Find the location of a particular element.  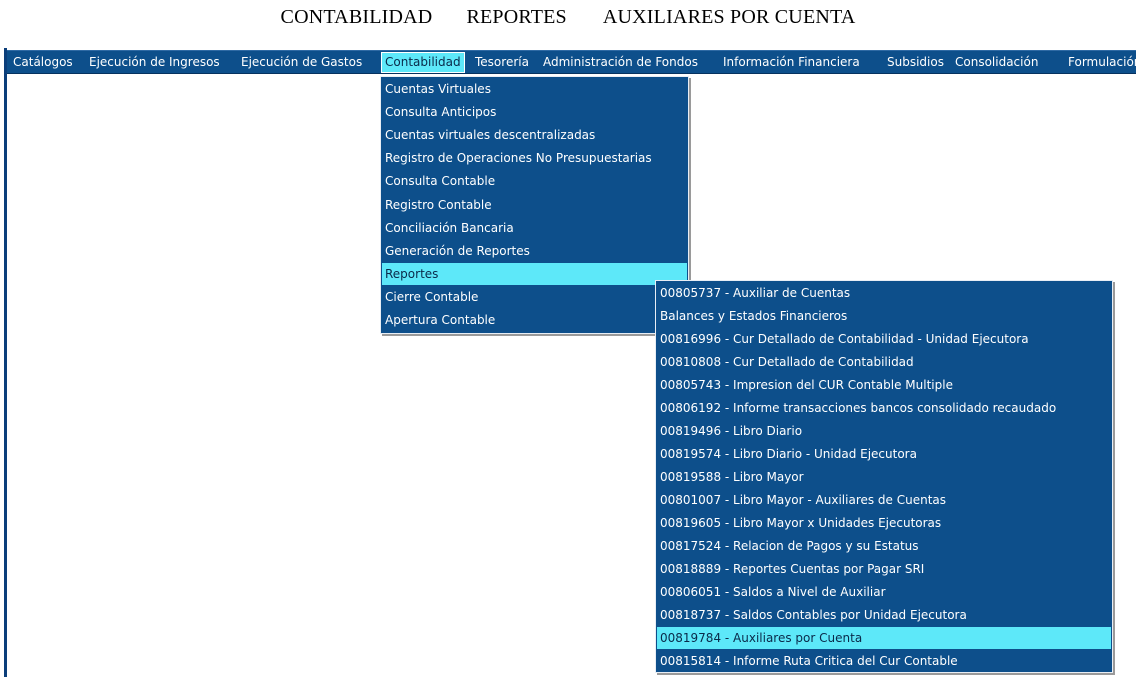

menu-item-registro-contable: Registro Contable is located at coordinates (534, 205).